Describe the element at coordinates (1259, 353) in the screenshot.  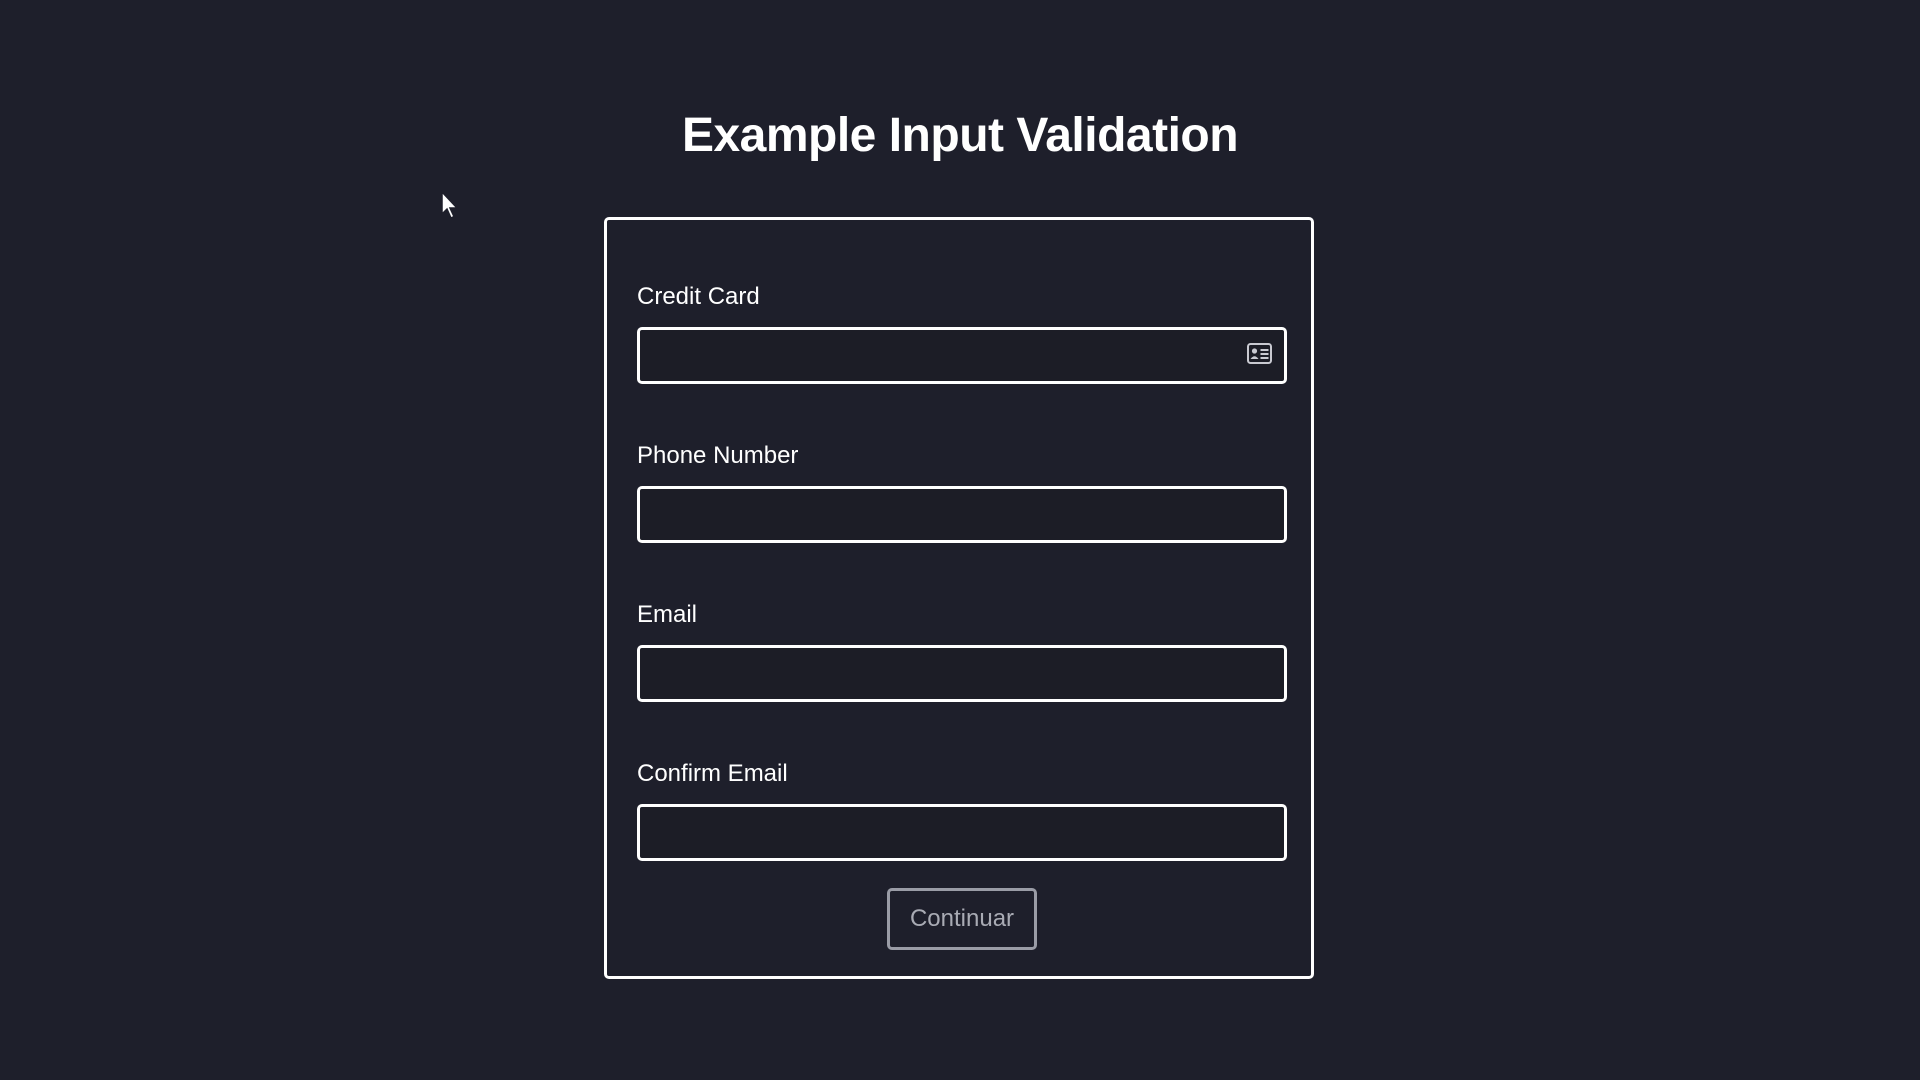
I see `id-card-icon` at that location.